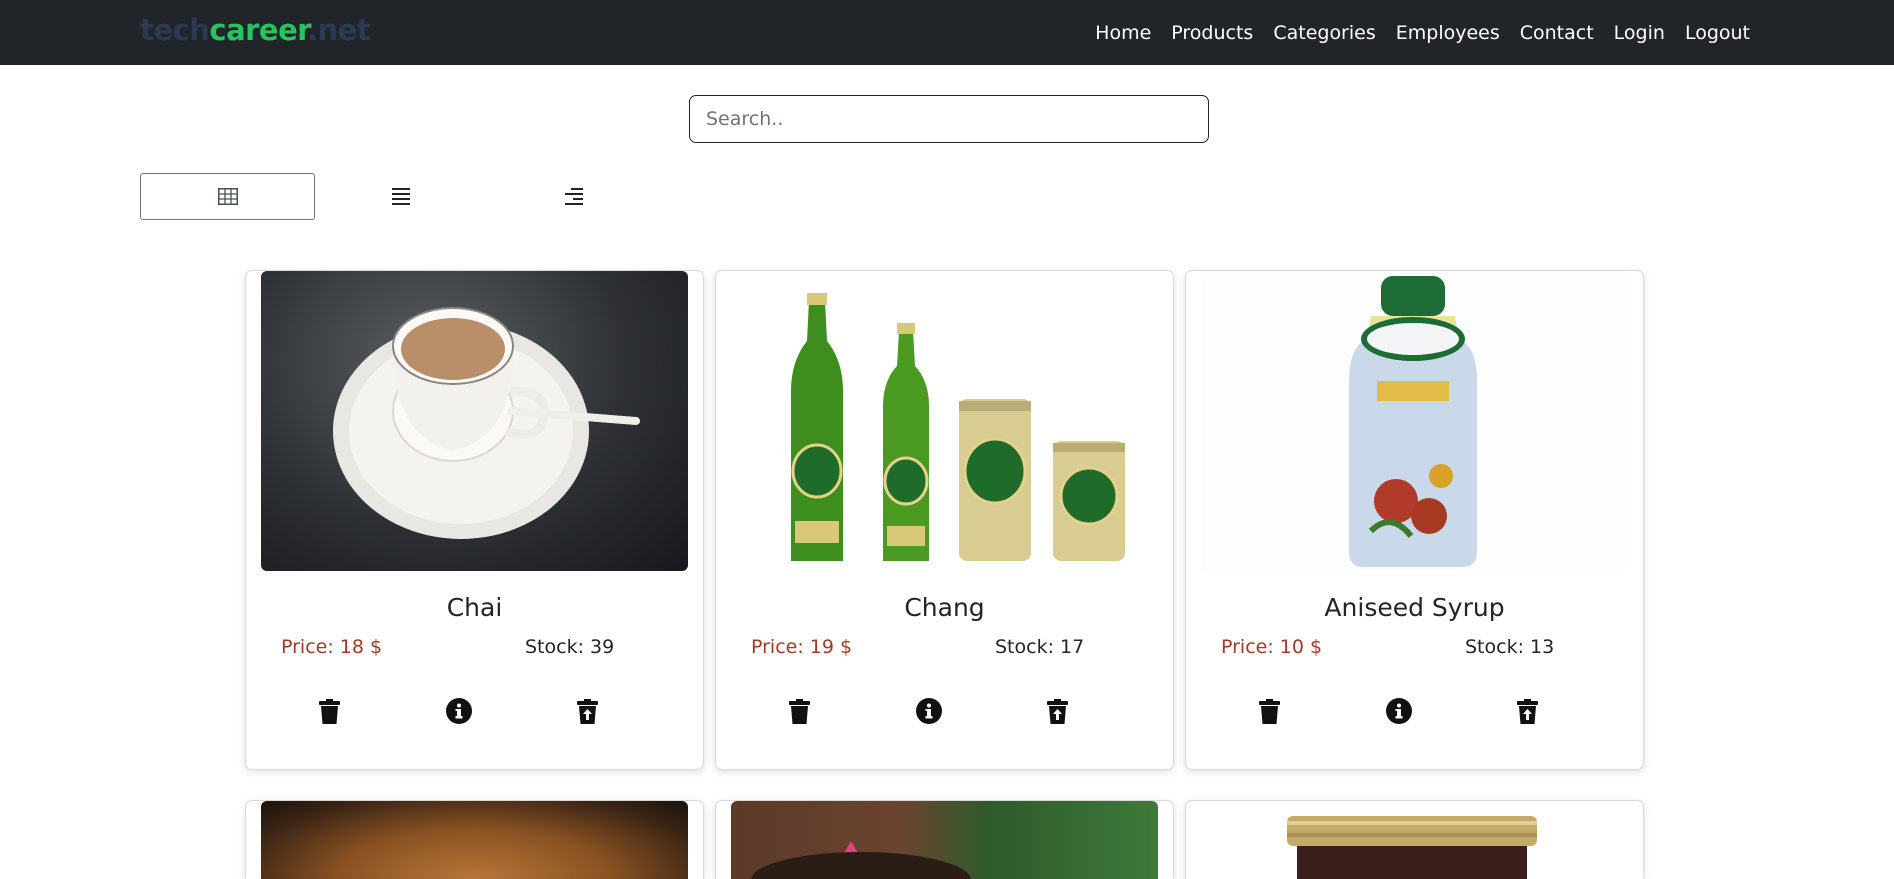 This screenshot has height=879, width=1894. I want to click on grid-view-button, so click(227, 196).